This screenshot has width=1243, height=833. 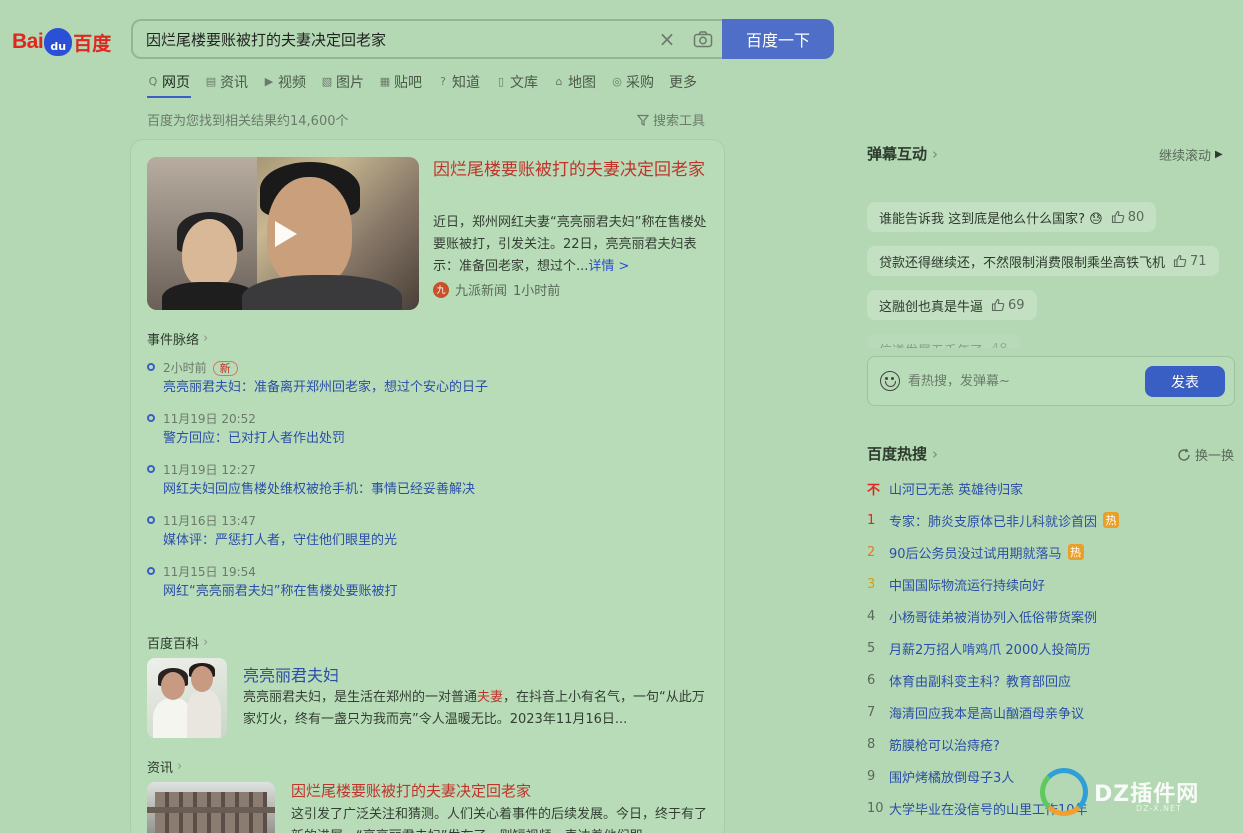 I want to click on pin-icon: 不, so click(x=874, y=490).